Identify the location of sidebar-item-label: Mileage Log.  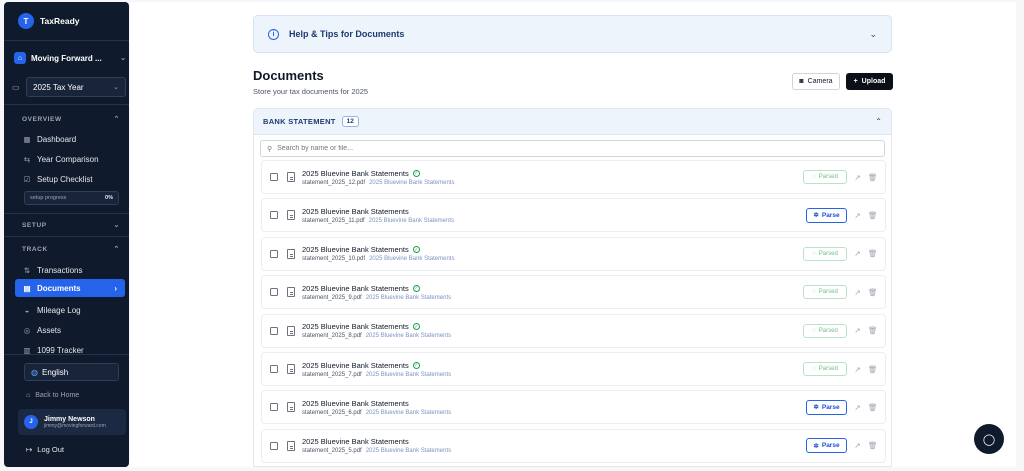
(59, 310).